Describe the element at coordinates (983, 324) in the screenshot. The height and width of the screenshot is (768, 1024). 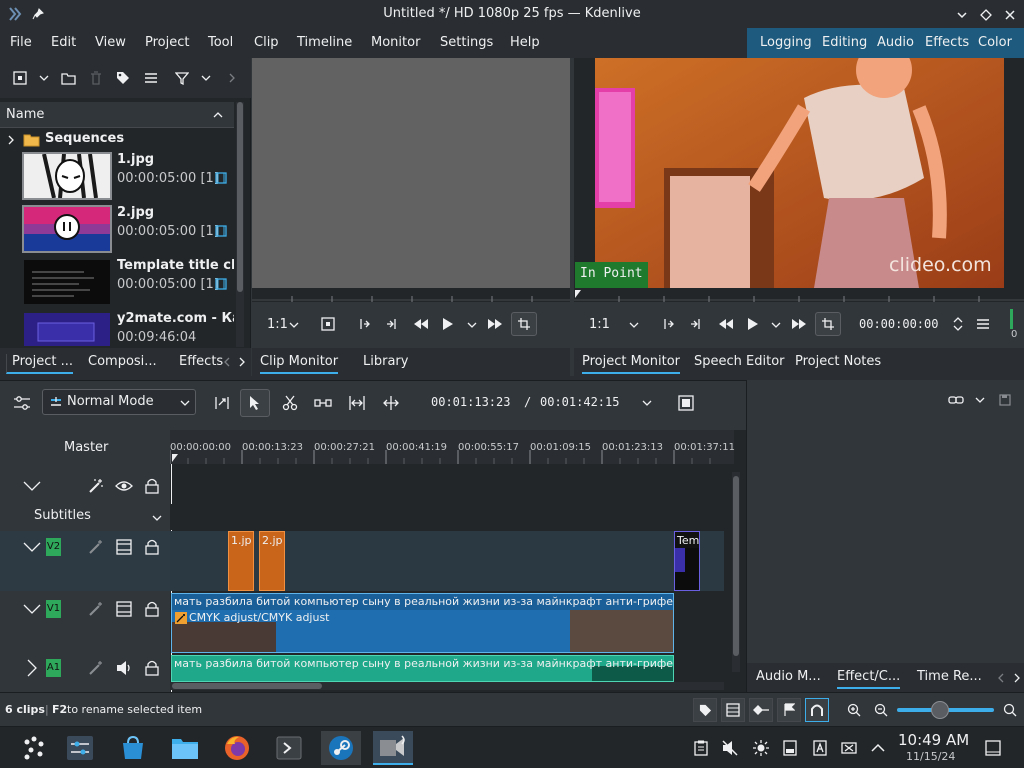
I see `menu-icon` at that location.